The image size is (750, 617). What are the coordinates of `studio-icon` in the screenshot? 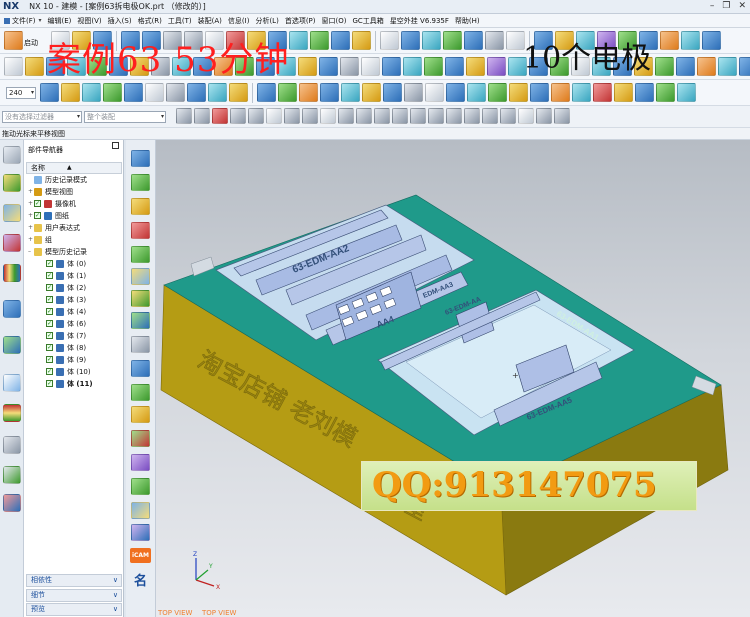 It's located at (744, 66).